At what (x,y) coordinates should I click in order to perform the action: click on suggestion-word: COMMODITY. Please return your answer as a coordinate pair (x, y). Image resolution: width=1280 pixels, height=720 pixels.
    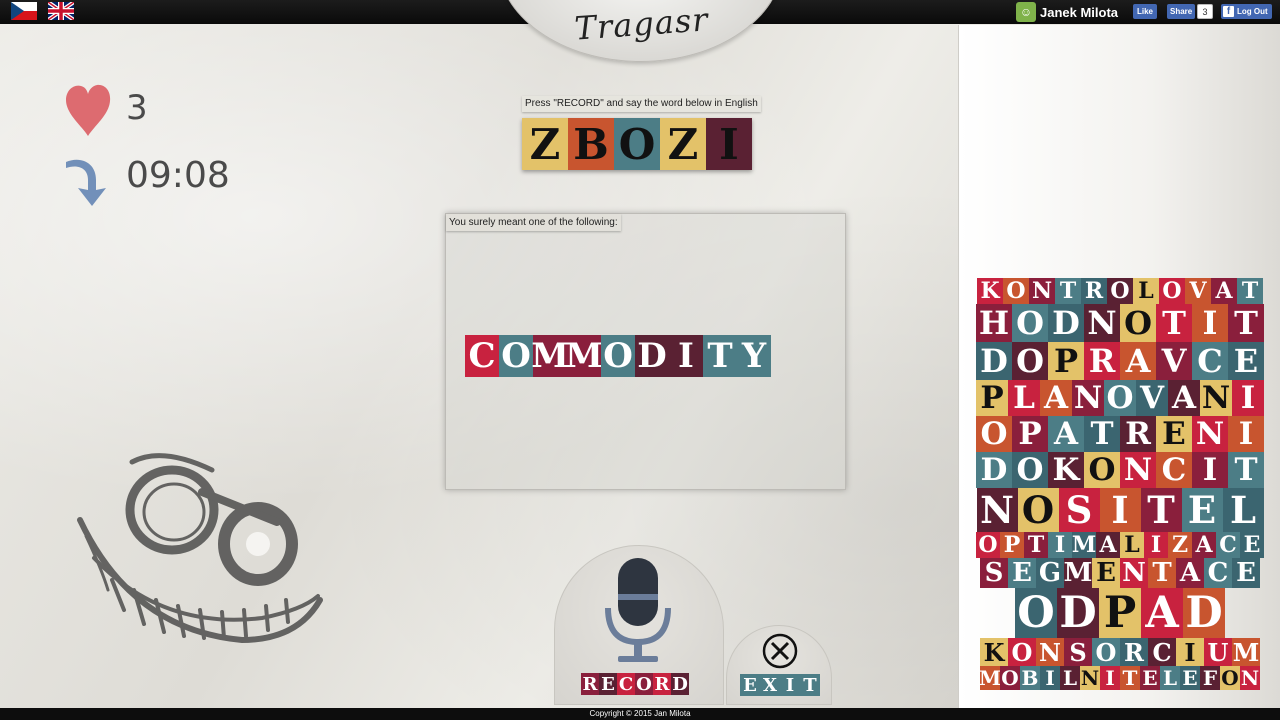
    Looking at the image, I should click on (618, 356).